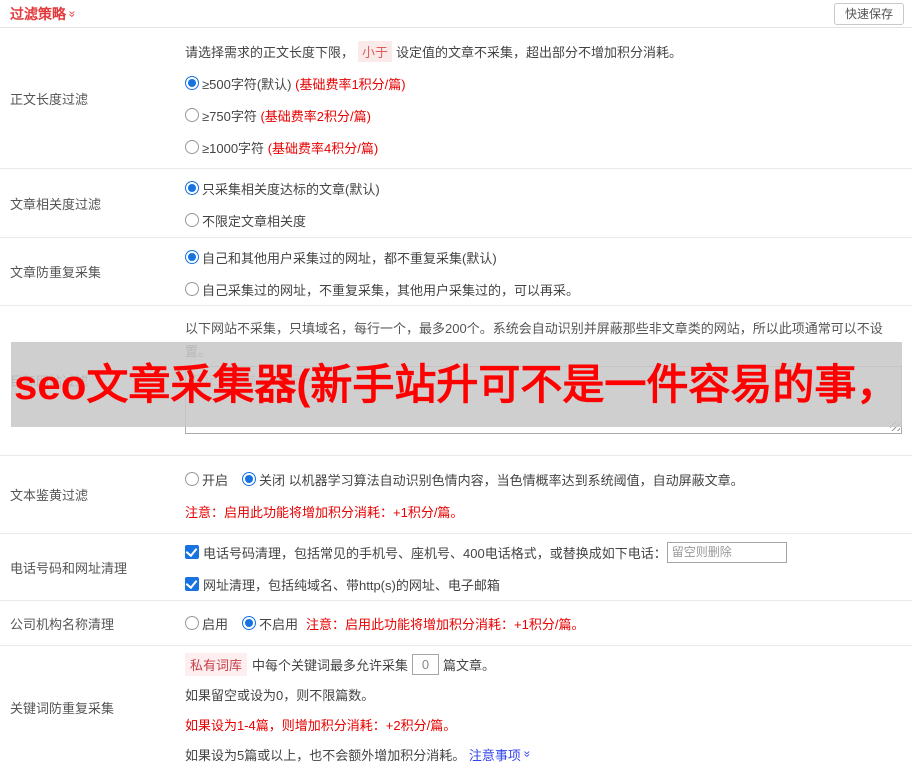  Describe the element at coordinates (321, 725) in the screenshot. I see `keyword-note-fee: 如果设为1-4篇，则增加积分消耗：+2积分/篇。` at that location.